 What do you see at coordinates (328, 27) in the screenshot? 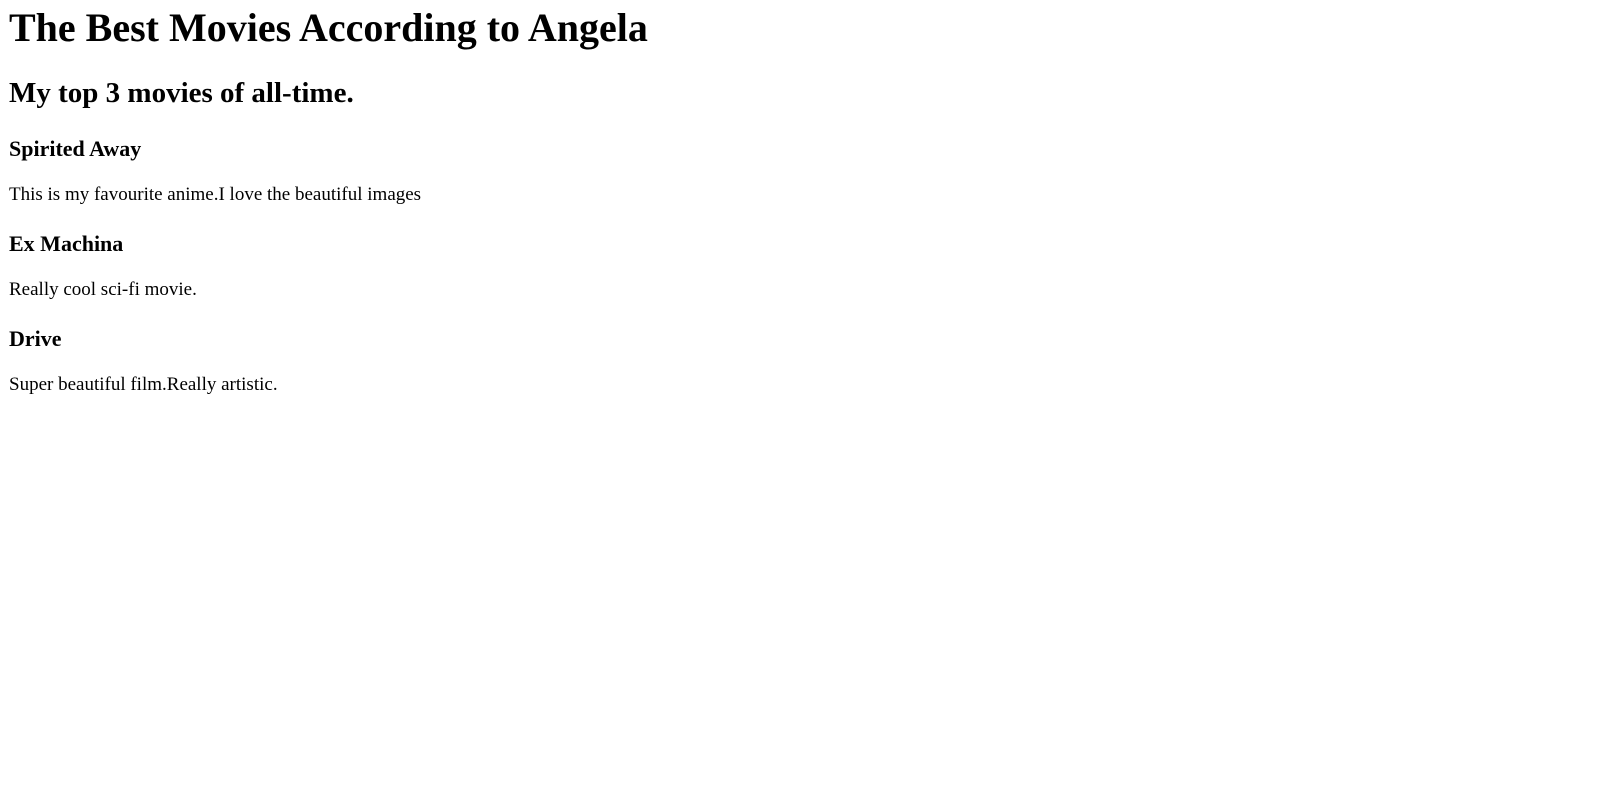
I see `page-title: The Best Movies According to Angela` at bounding box center [328, 27].